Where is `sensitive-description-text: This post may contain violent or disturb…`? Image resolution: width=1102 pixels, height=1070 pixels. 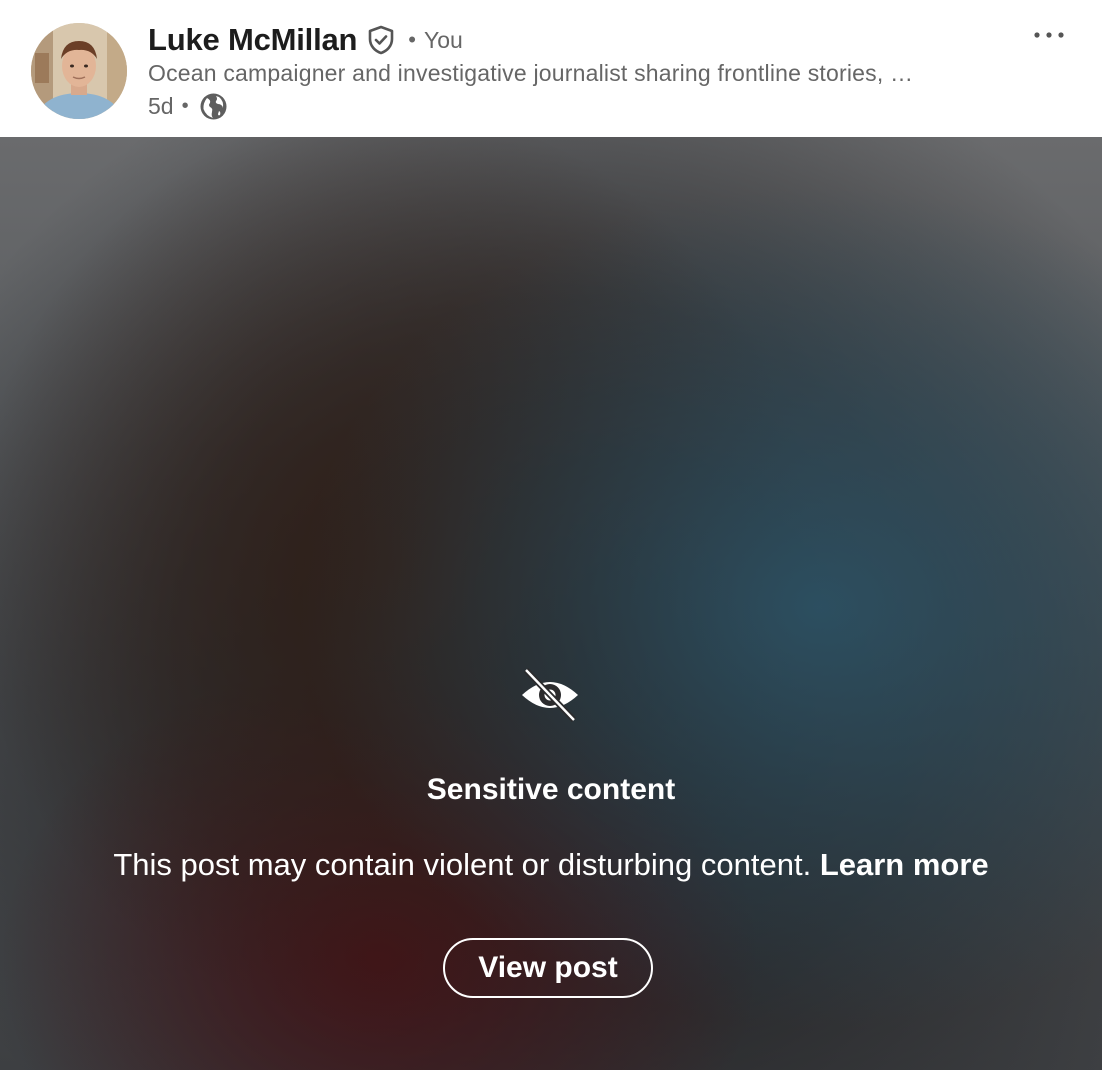
sensitive-description-text: This post may contain violent or disturb… is located at coordinates (462, 864).